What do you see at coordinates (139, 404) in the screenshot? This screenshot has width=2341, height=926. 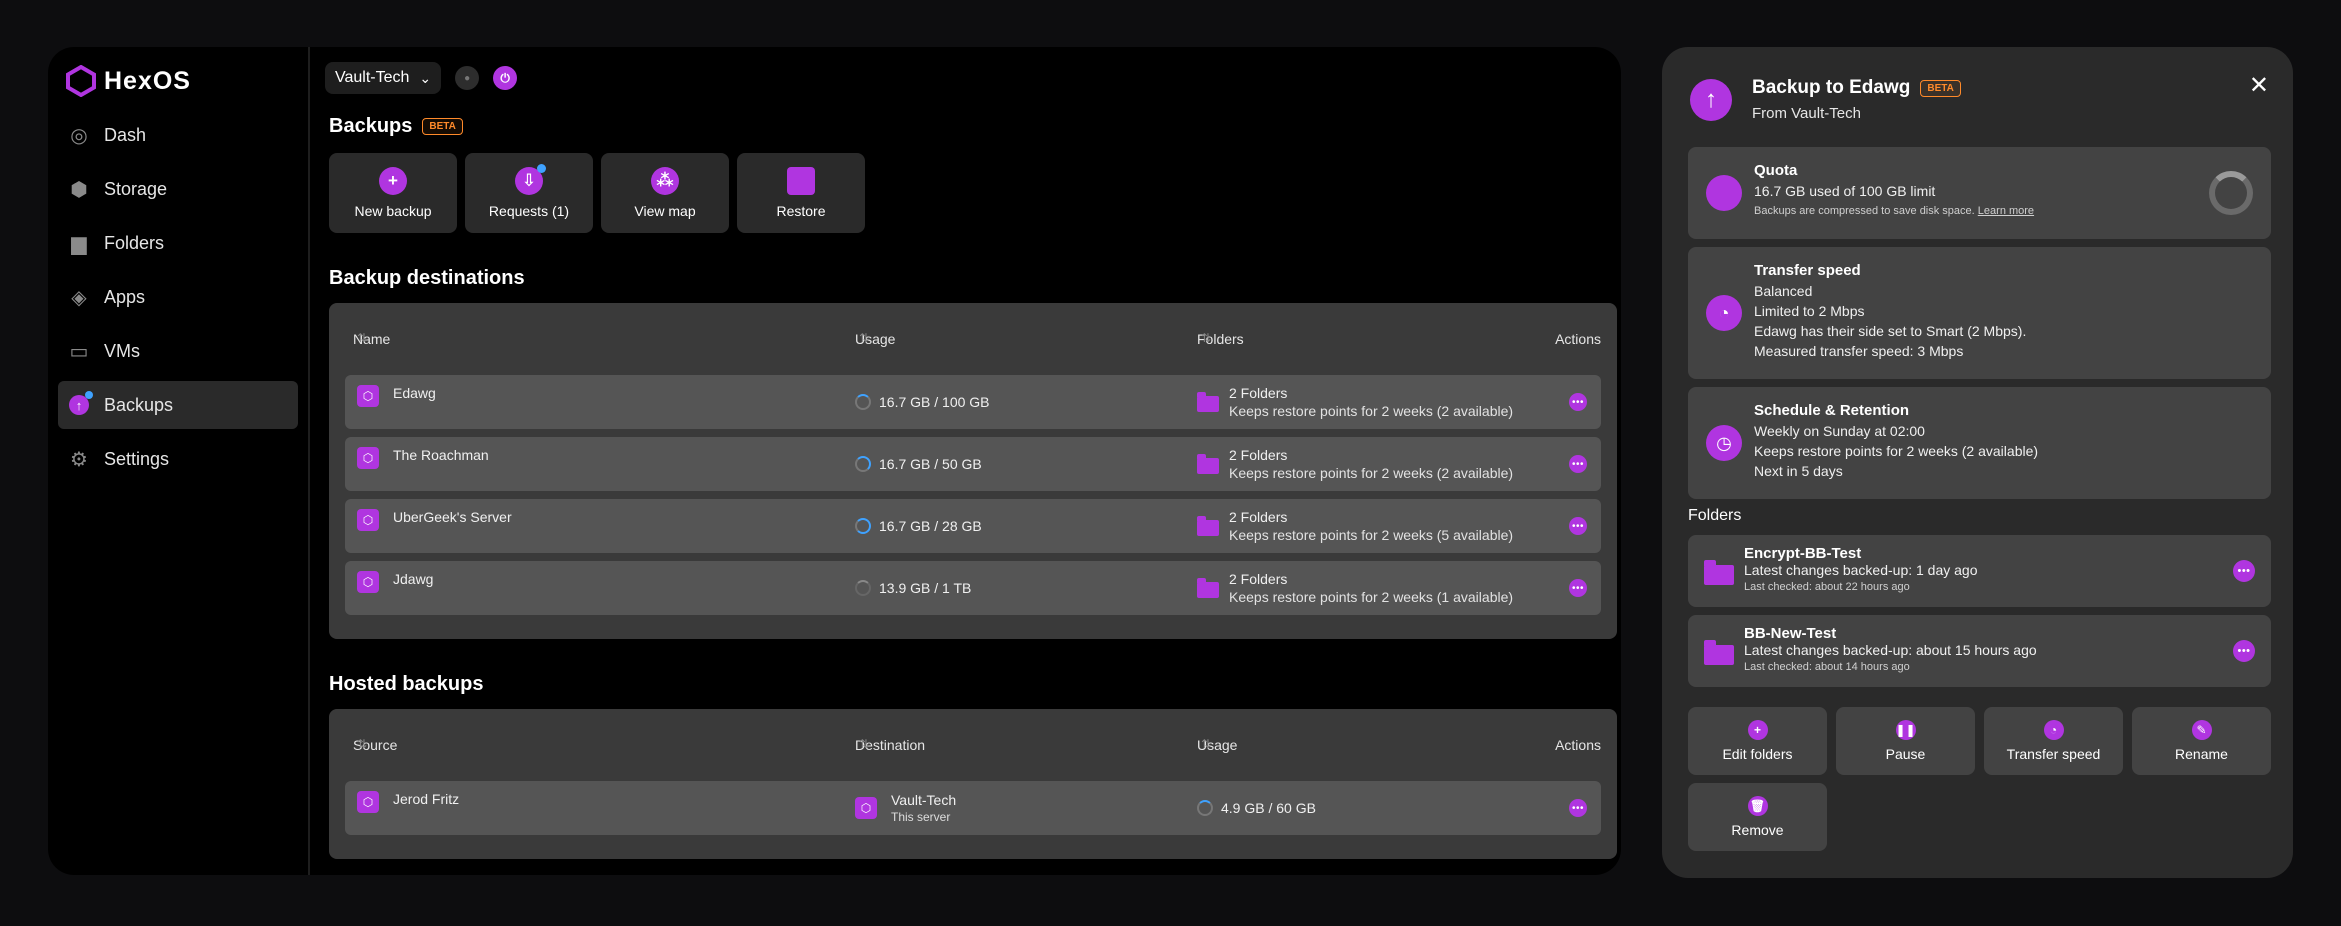 I see `sidebar-item-label: Backups` at bounding box center [139, 404].